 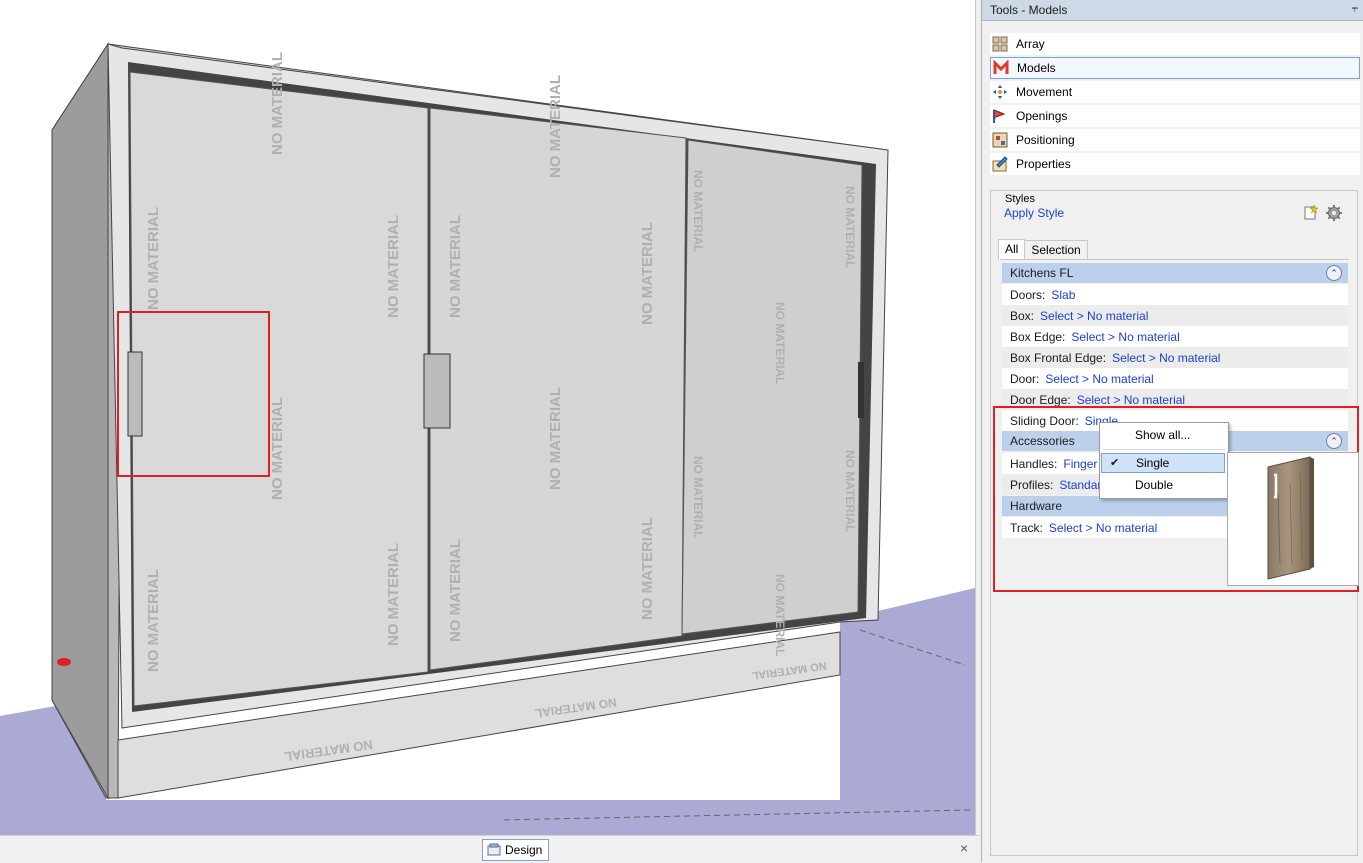 I want to click on tool-models: Models, so click(x=1175, y=68).